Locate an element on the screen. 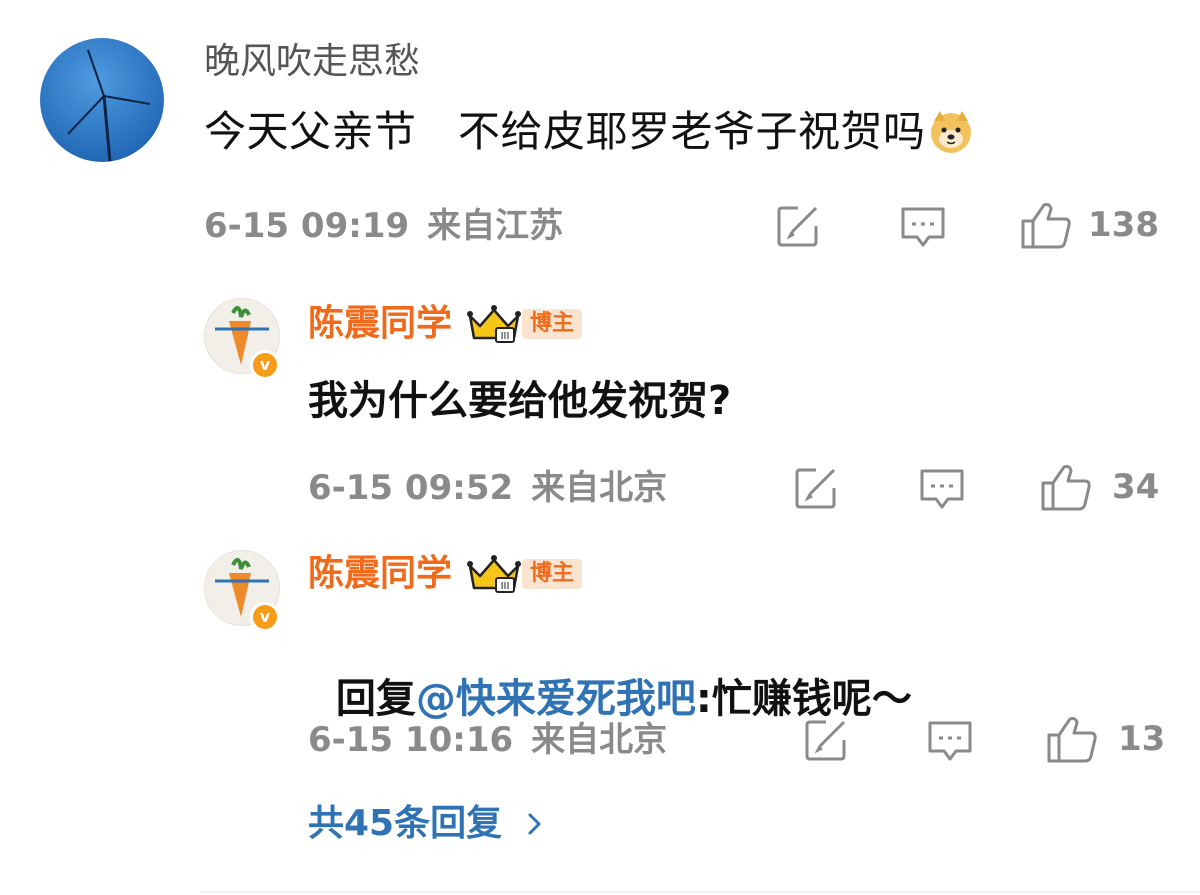 Image resolution: width=1200 pixels, height=895 pixels. chevron-right-icon is located at coordinates (534, 824).